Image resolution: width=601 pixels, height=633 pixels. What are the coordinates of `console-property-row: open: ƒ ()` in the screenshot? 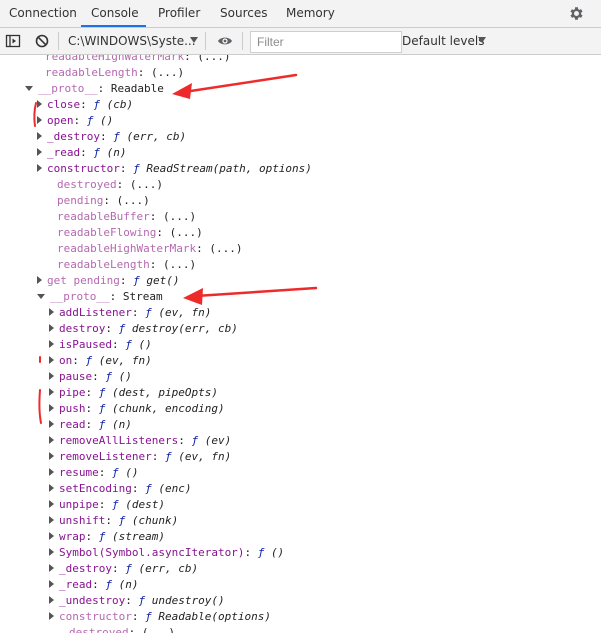 It's located at (75, 121).